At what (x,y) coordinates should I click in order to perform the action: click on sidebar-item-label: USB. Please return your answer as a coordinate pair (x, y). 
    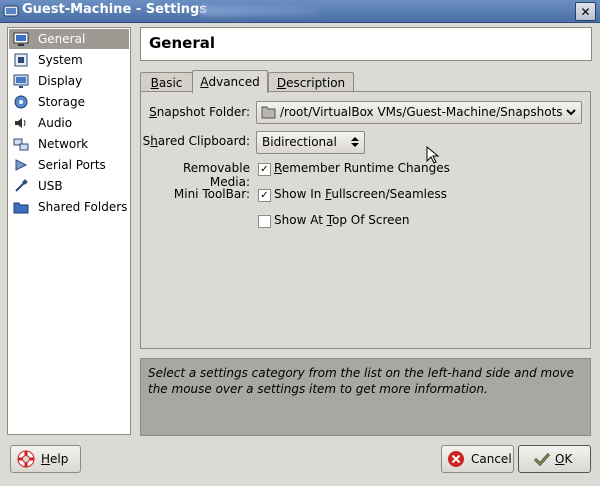
    Looking at the image, I should click on (50, 186).